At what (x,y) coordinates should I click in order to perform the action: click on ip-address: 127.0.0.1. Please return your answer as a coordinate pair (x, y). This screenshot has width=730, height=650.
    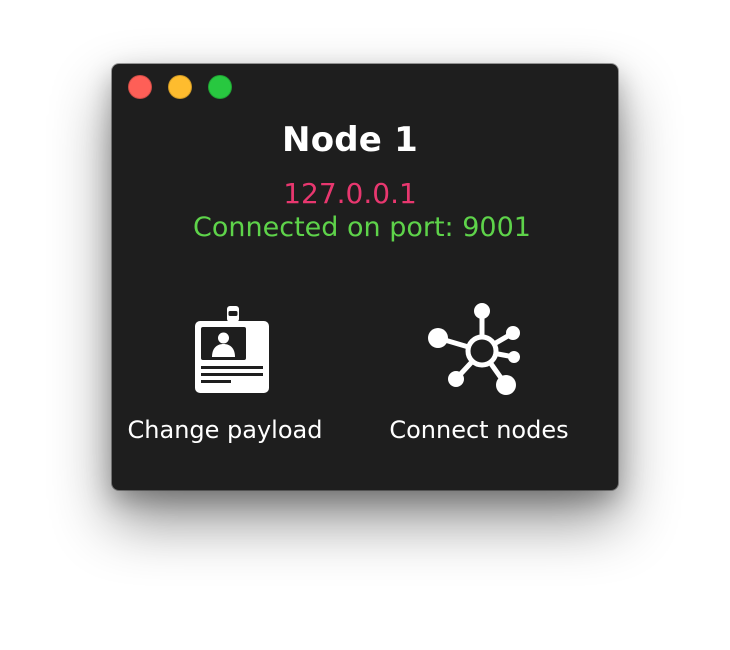
    Looking at the image, I should click on (350, 193).